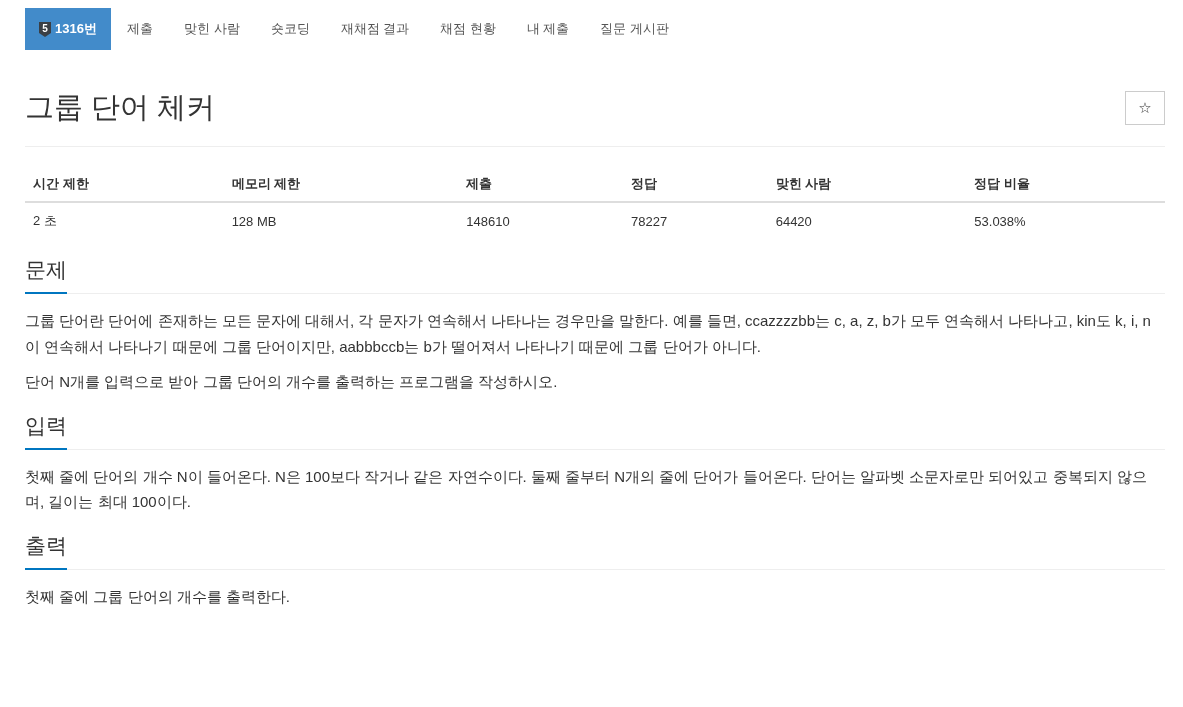  Describe the element at coordinates (867, 184) in the screenshot. I see `column-header: 맞힌 사람` at that location.